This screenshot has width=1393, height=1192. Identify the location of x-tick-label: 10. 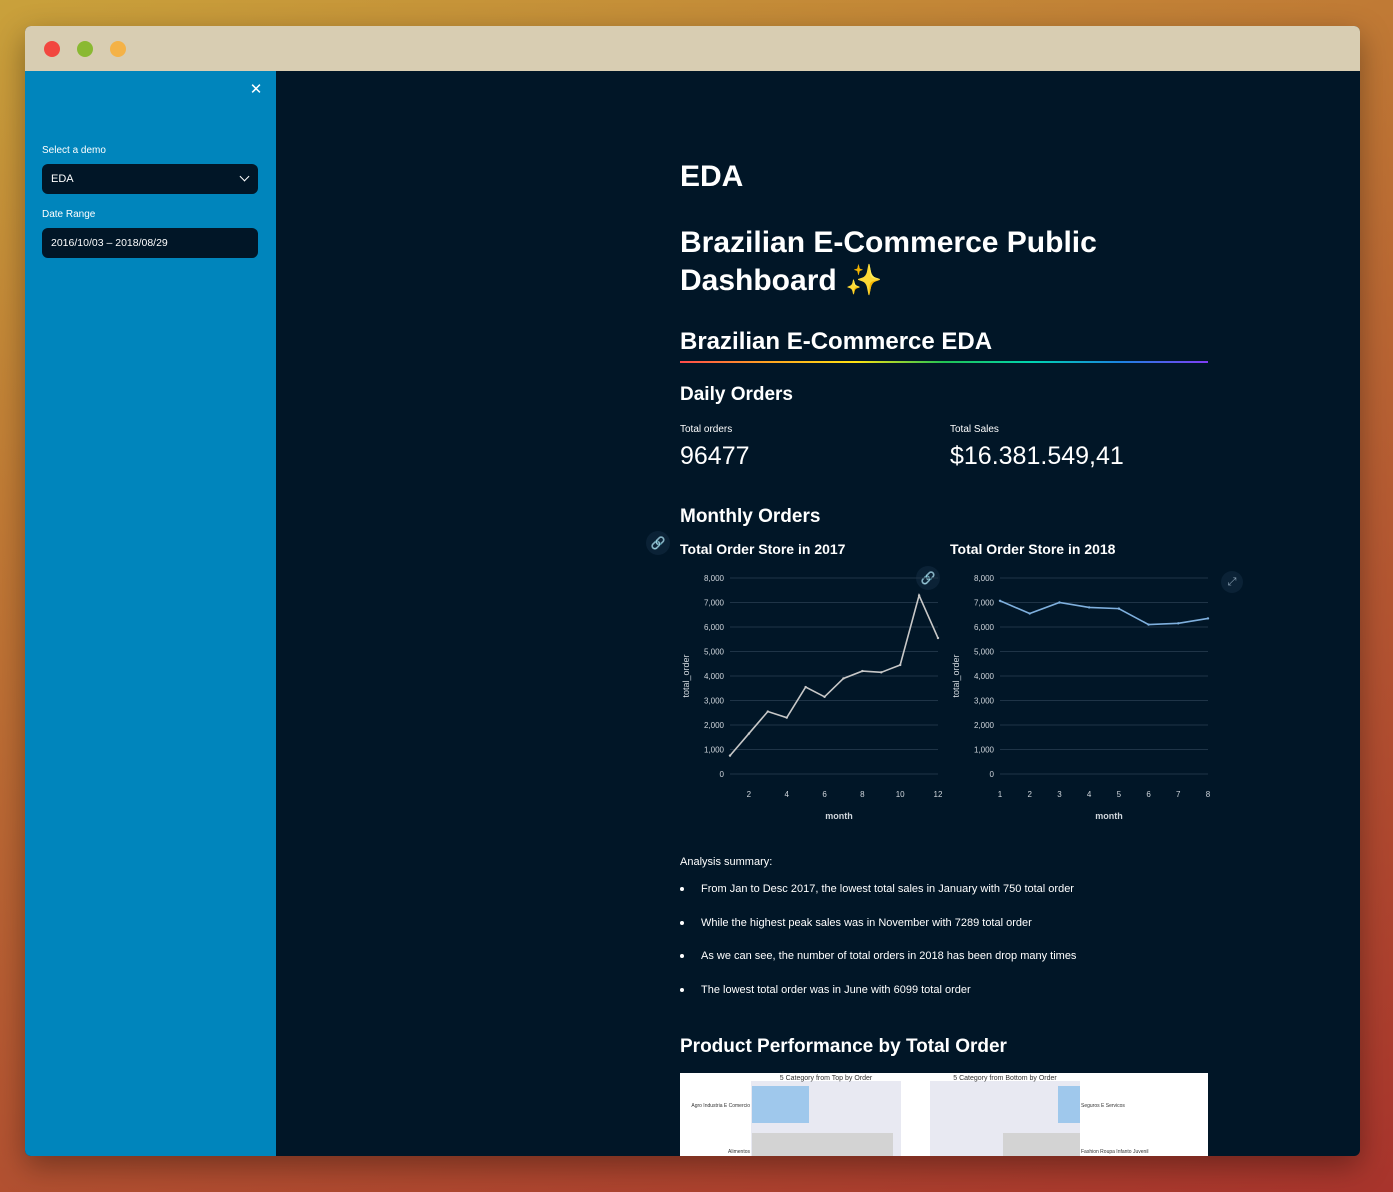
(900, 794).